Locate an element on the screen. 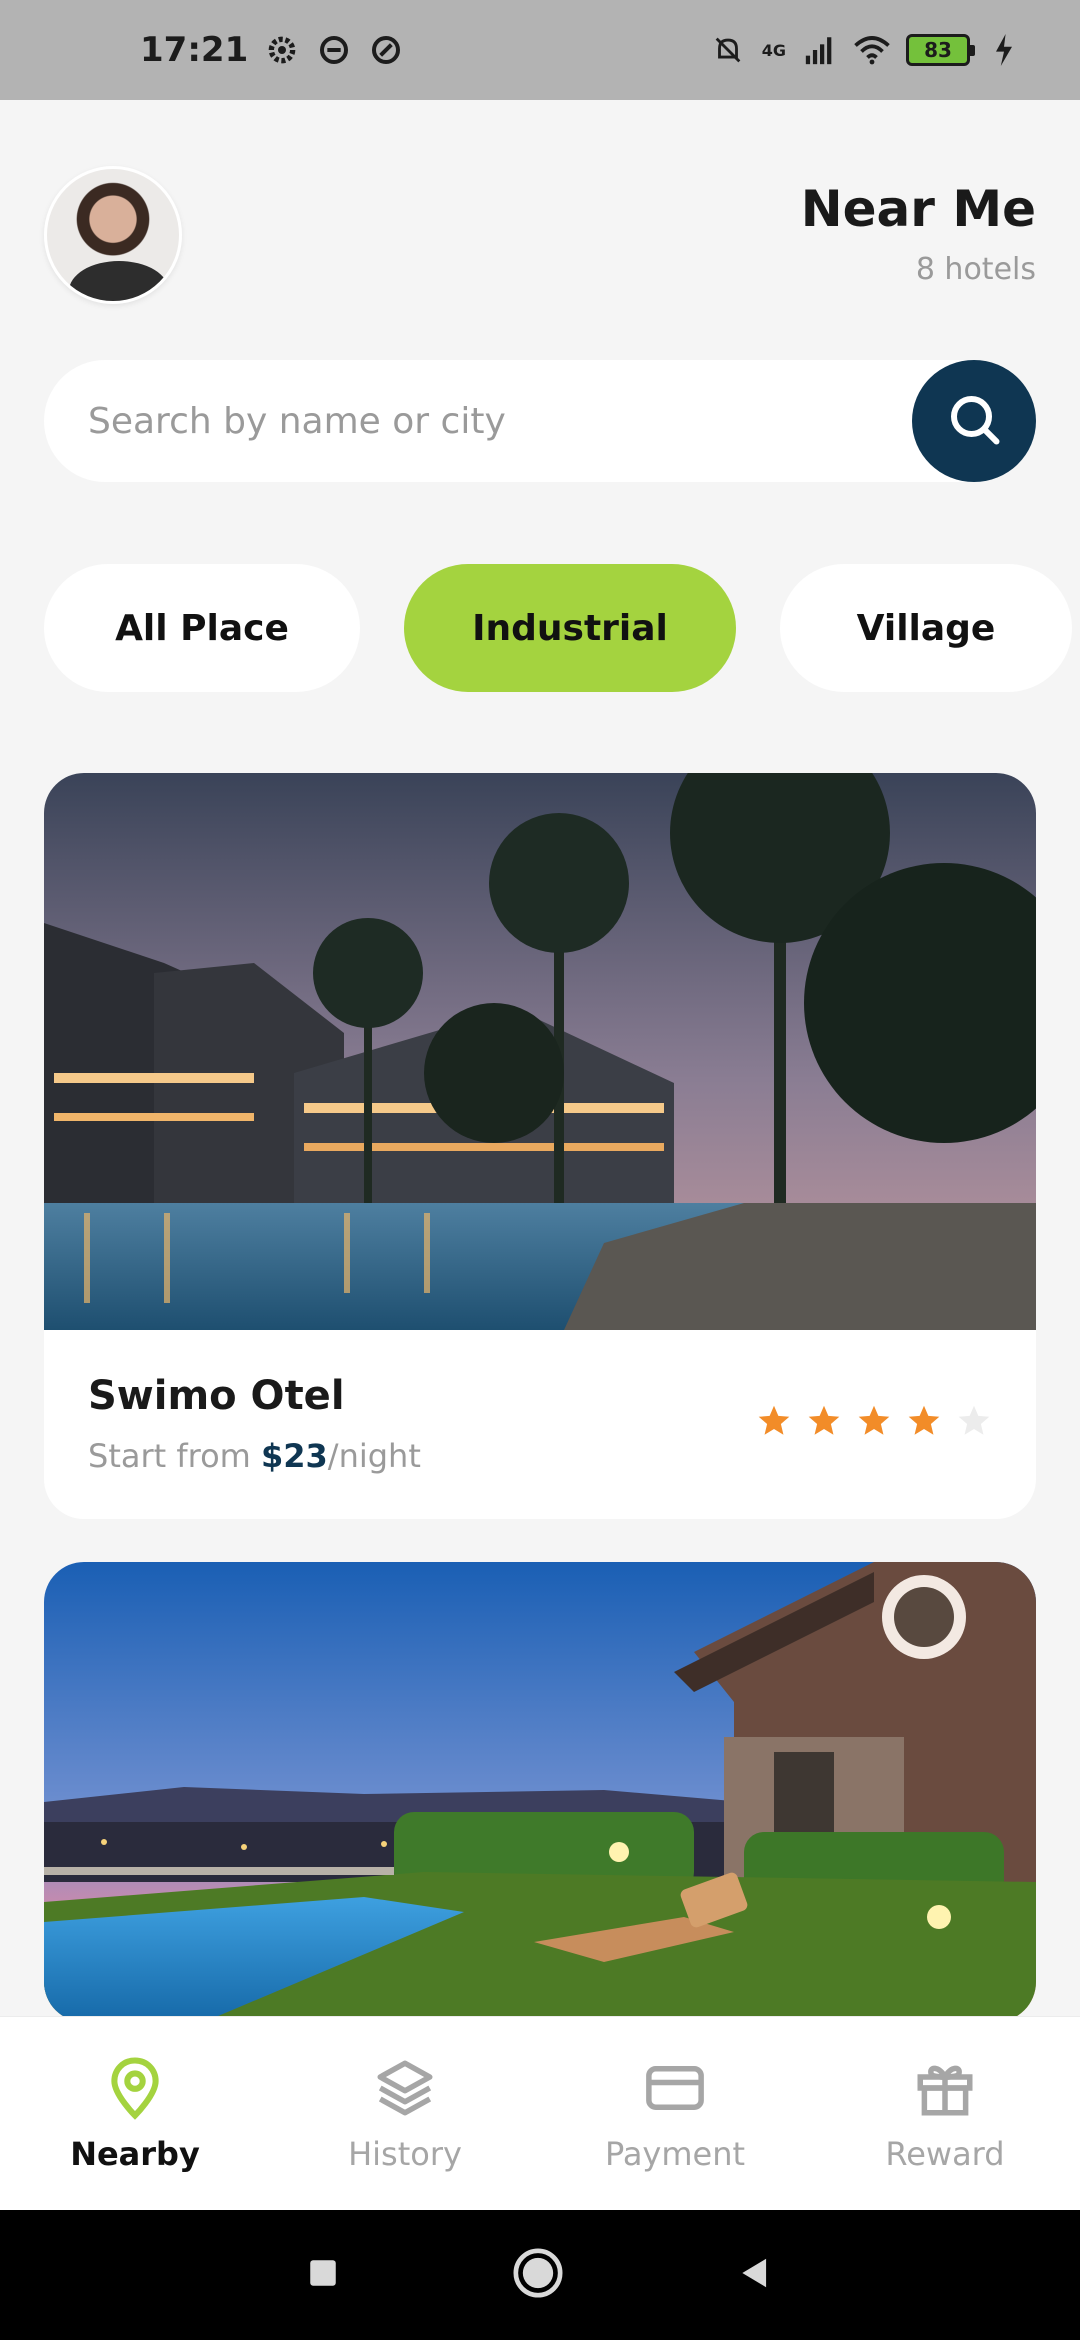 The width and height of the screenshot is (1080, 2340). search-input is located at coordinates (498, 421).